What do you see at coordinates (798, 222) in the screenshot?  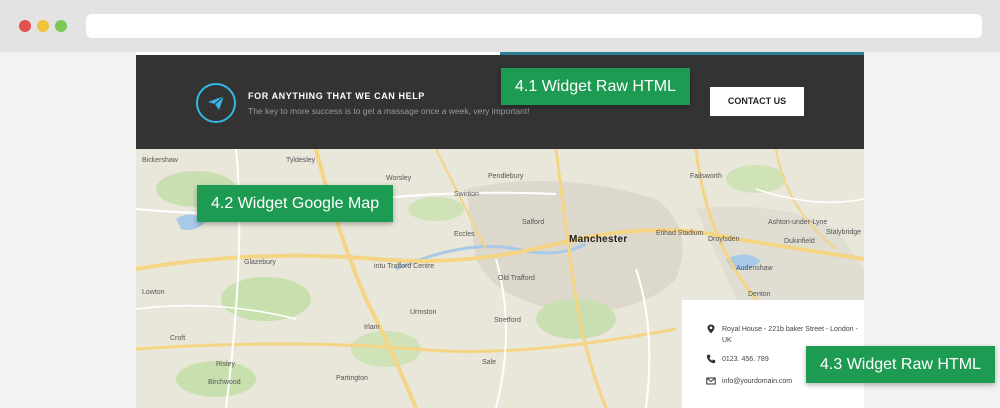 I see `map-label: Ashton-under-Lyne` at bounding box center [798, 222].